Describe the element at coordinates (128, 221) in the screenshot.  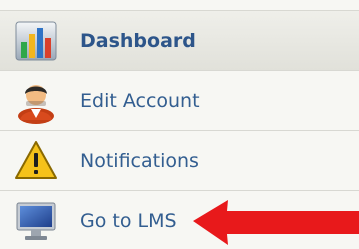
I see `menu-item-label: Go to LMS` at that location.